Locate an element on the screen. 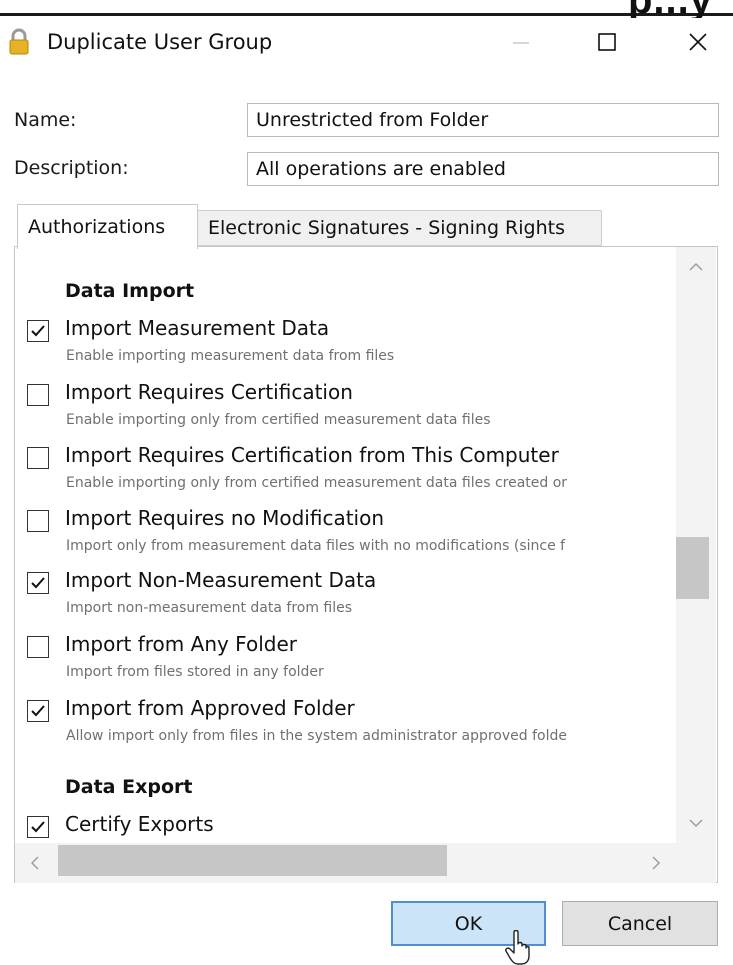 This screenshot has width=733, height=965. mouse-cursor-icon is located at coordinates (518, 947).